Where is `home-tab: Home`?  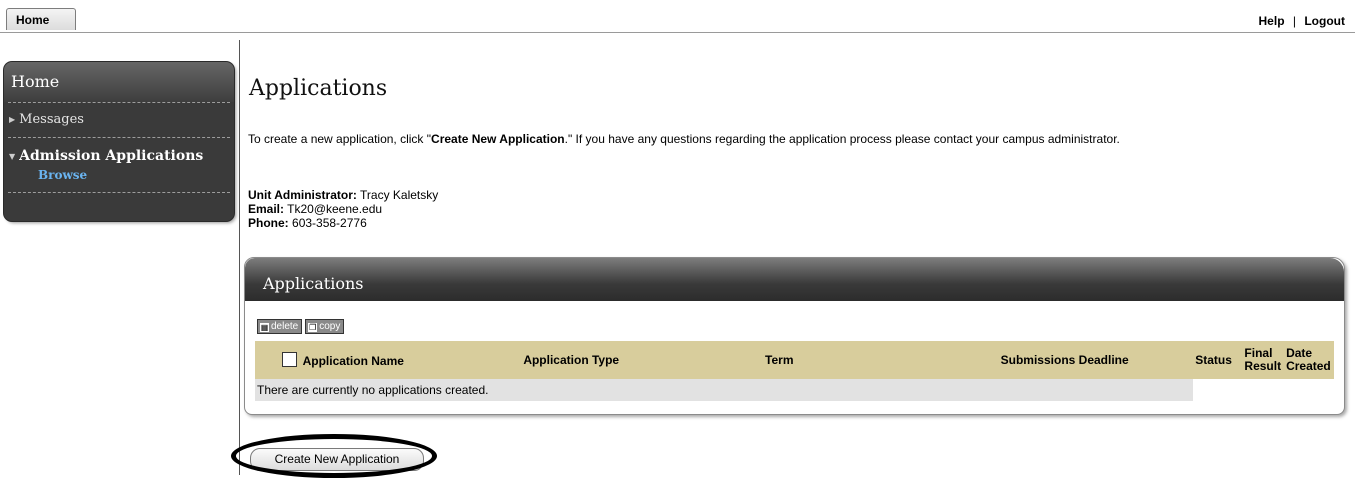
home-tab: Home is located at coordinates (41, 19).